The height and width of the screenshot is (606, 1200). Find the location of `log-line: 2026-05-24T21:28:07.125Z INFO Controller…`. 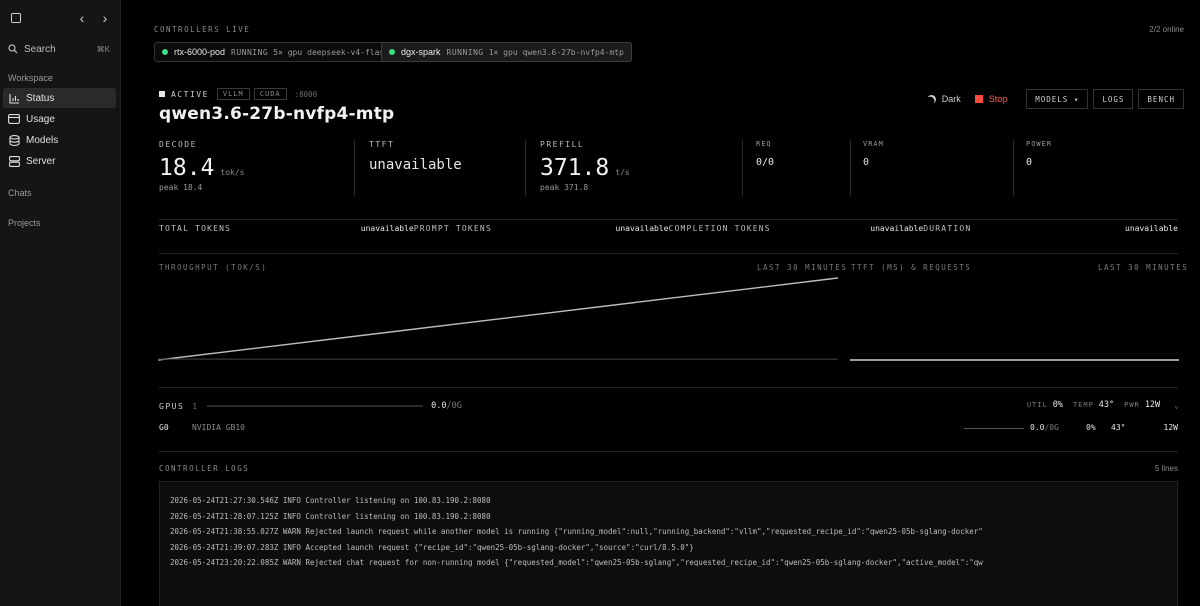

log-line: 2026-05-24T21:28:07.125Z INFO Controller… is located at coordinates (330, 516).